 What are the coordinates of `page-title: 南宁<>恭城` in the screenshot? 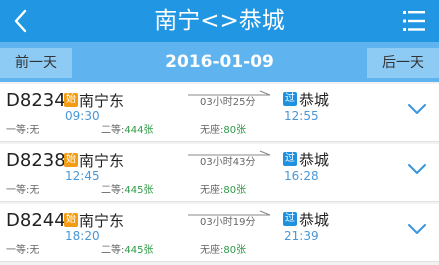 It's located at (219, 21).